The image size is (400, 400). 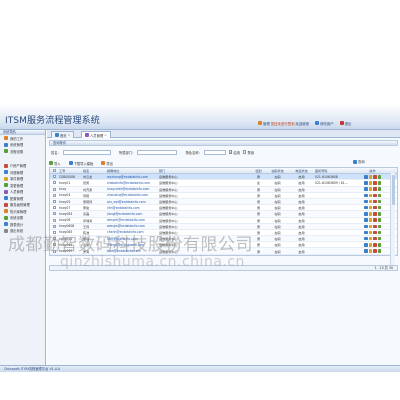 I want to click on table-cell-mail: wangw@ecdatainfo.com, so click(x=132, y=226).